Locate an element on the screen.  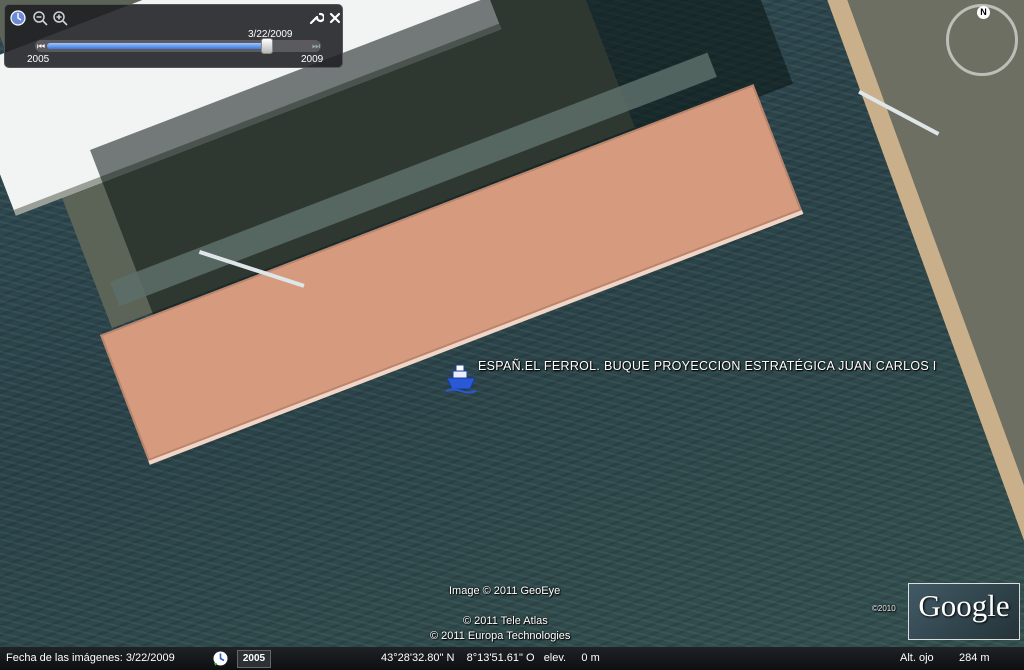
wrench-icon is located at coordinates (316, 18).